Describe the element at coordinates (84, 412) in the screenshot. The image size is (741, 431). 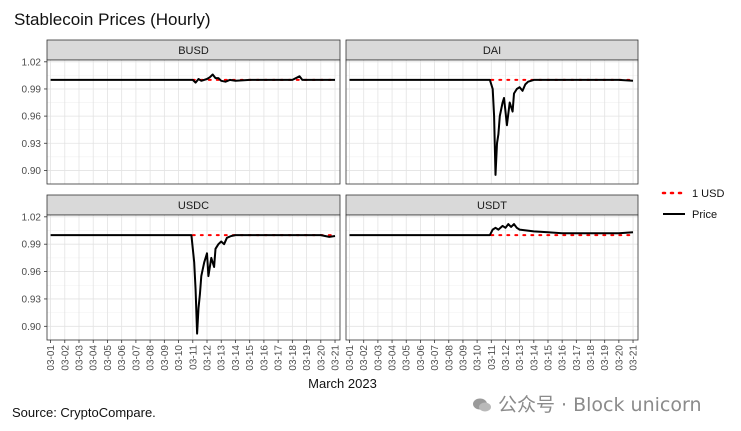
I see `source-note: Source: CryptoCompare.` at that location.